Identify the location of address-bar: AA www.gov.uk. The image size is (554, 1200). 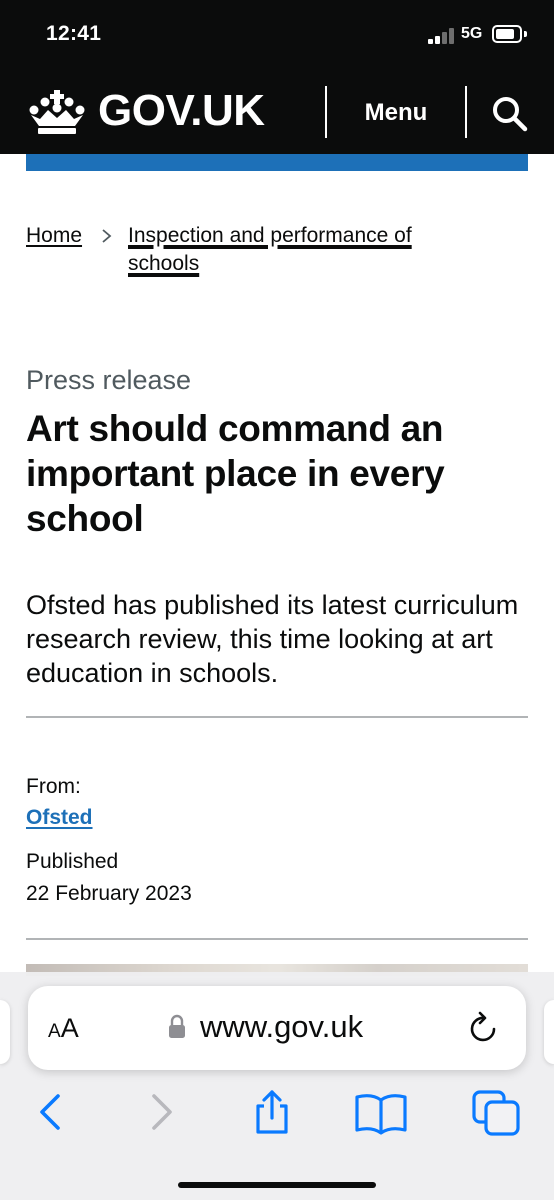
(277, 1028).